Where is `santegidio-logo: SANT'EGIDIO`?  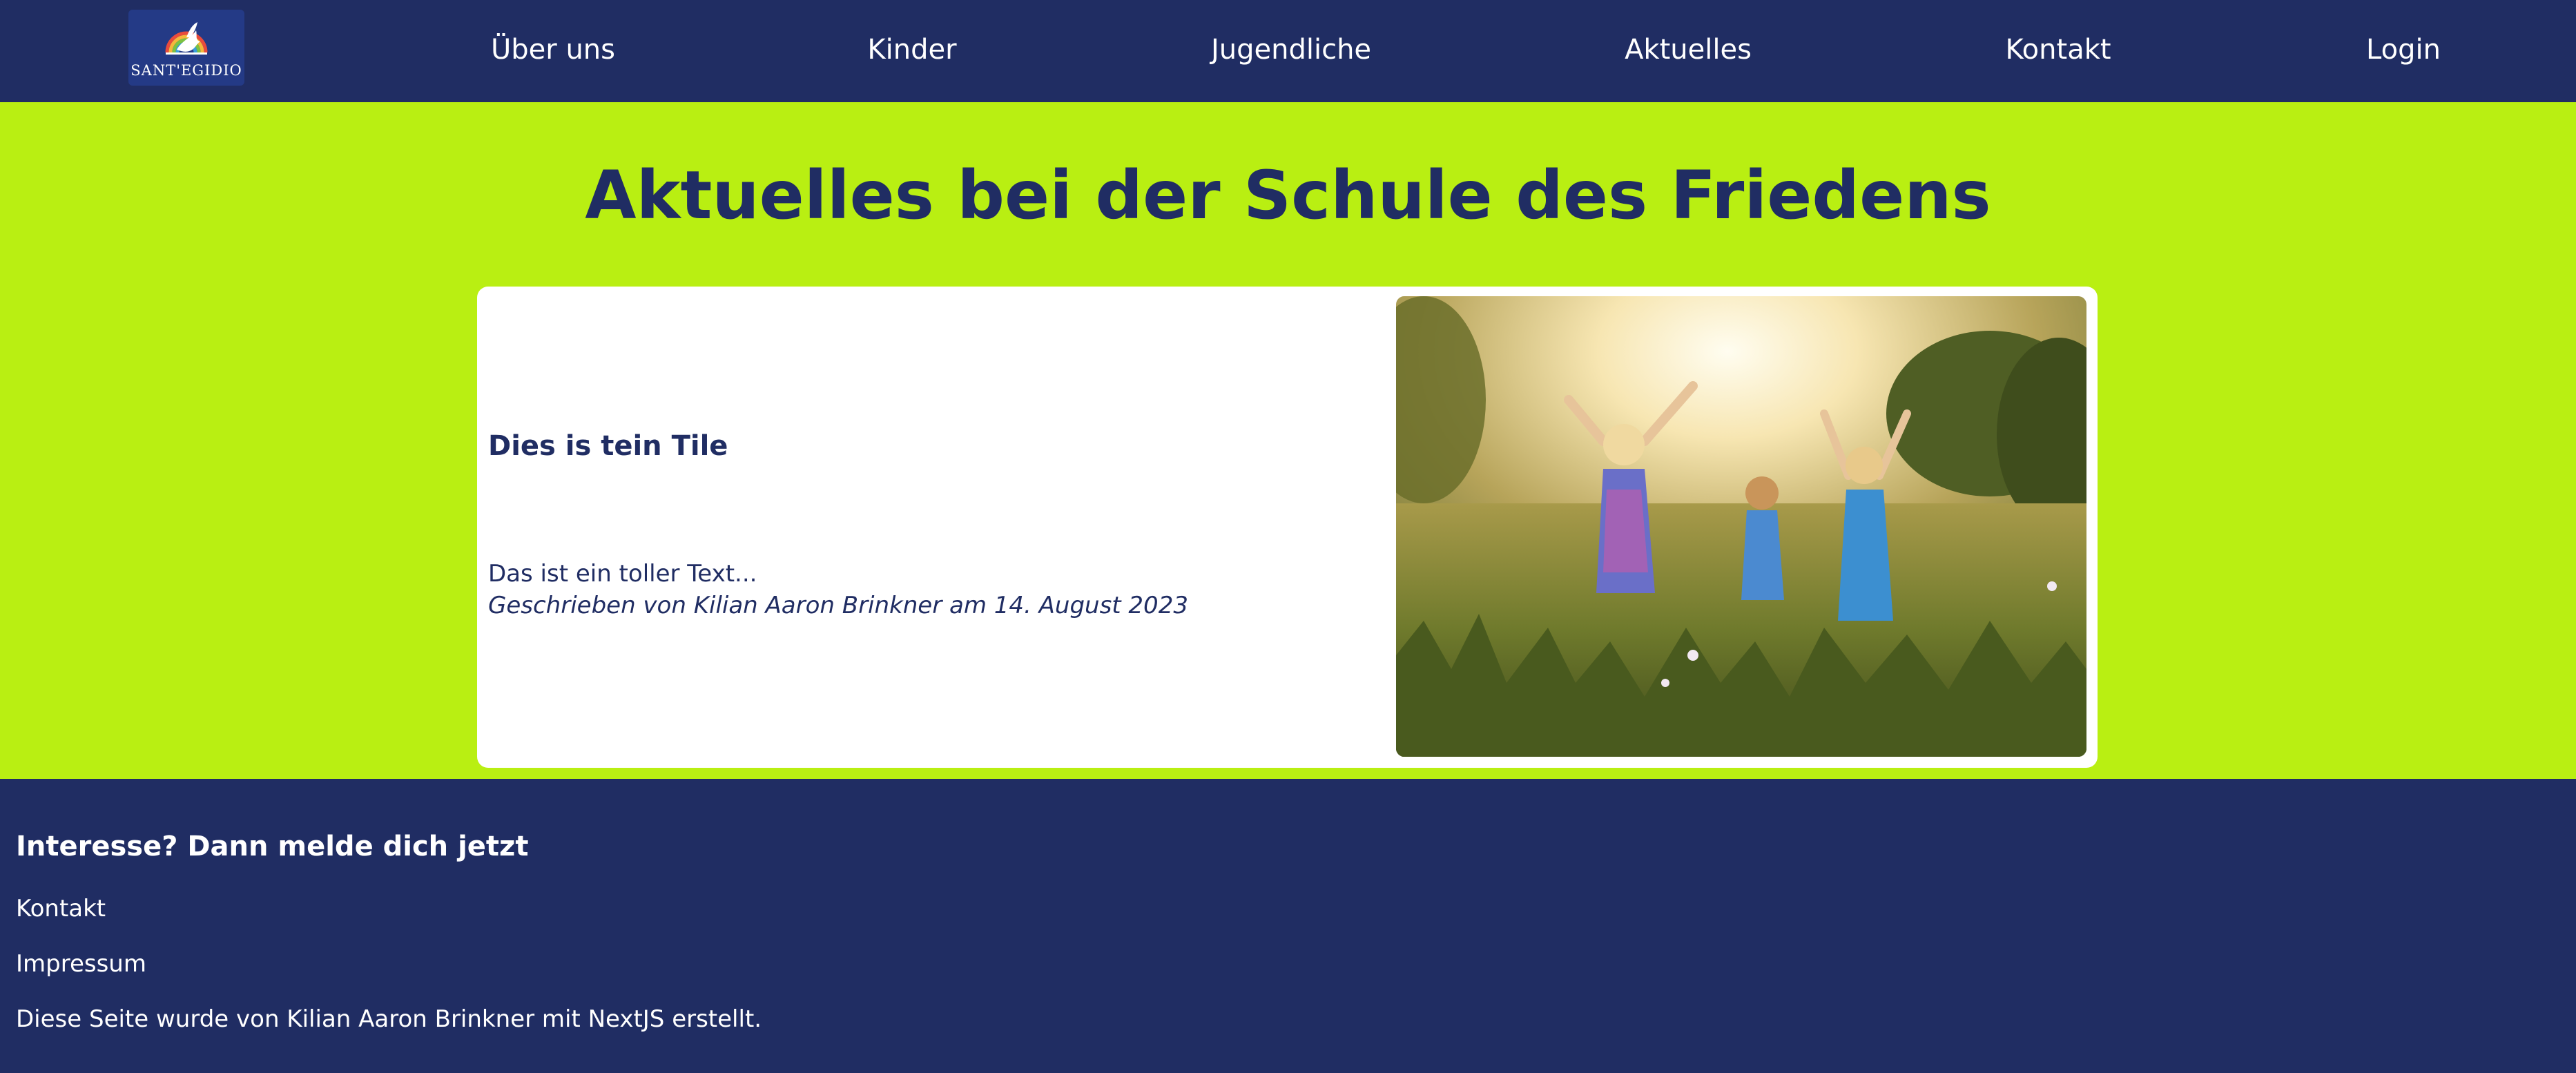
santegidio-logo: SANT'EGIDIO is located at coordinates (186, 48).